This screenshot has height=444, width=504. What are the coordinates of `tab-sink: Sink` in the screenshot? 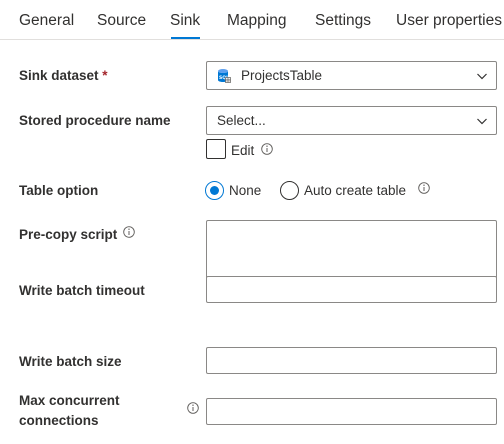 It's located at (185, 21).